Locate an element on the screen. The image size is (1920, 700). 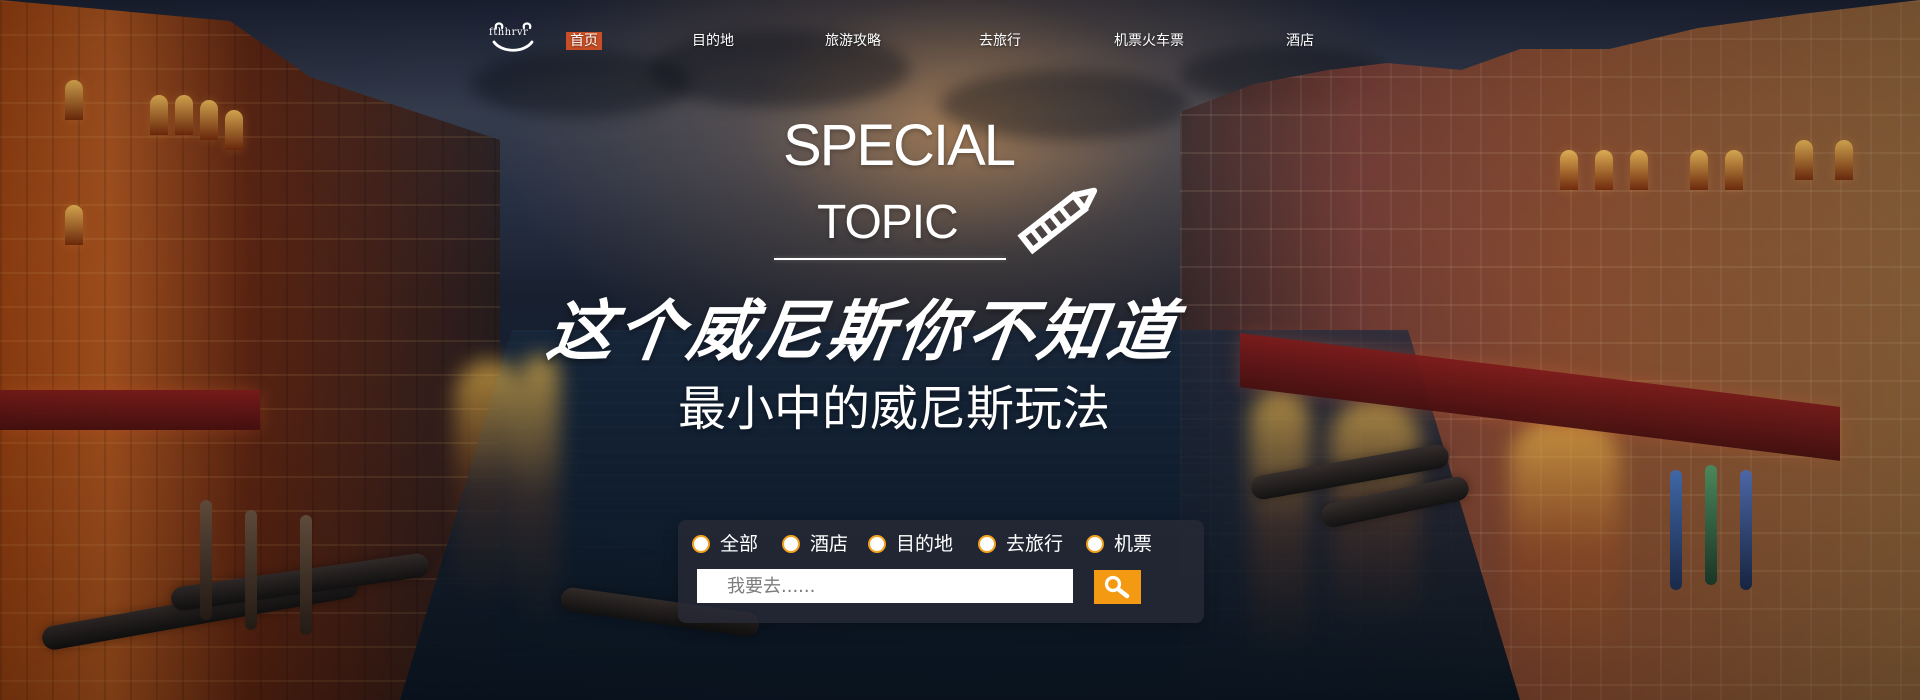
filter-option-hotel: 酒店 is located at coordinates (815, 544).